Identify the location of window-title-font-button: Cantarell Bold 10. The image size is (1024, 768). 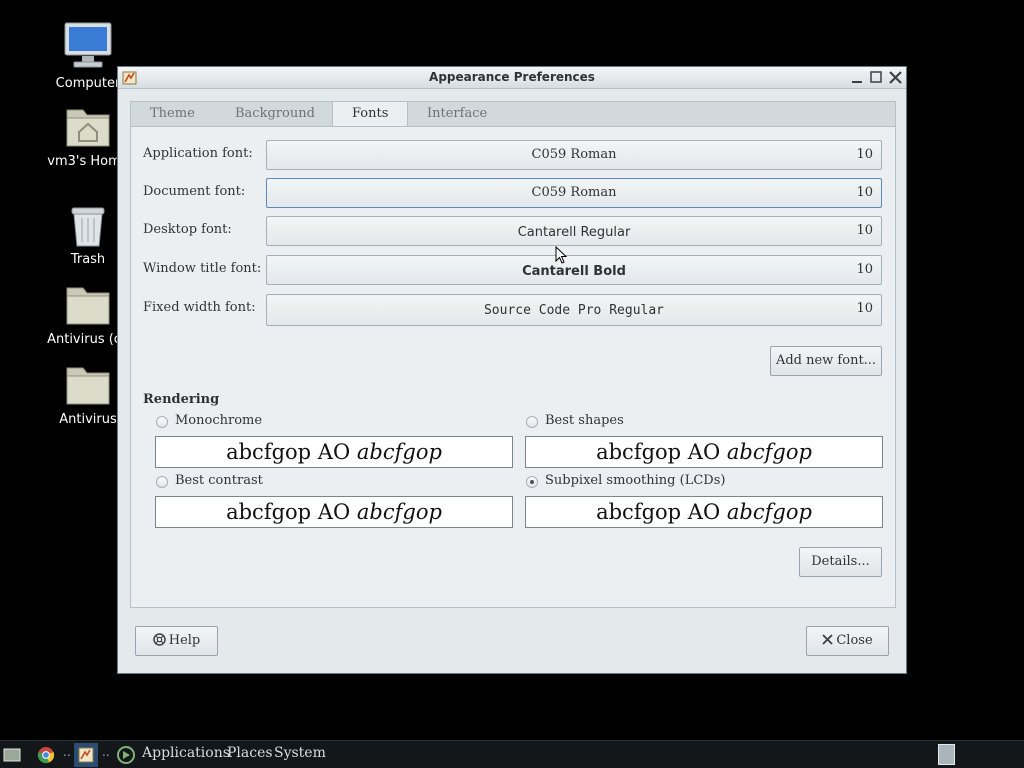
(574, 270).